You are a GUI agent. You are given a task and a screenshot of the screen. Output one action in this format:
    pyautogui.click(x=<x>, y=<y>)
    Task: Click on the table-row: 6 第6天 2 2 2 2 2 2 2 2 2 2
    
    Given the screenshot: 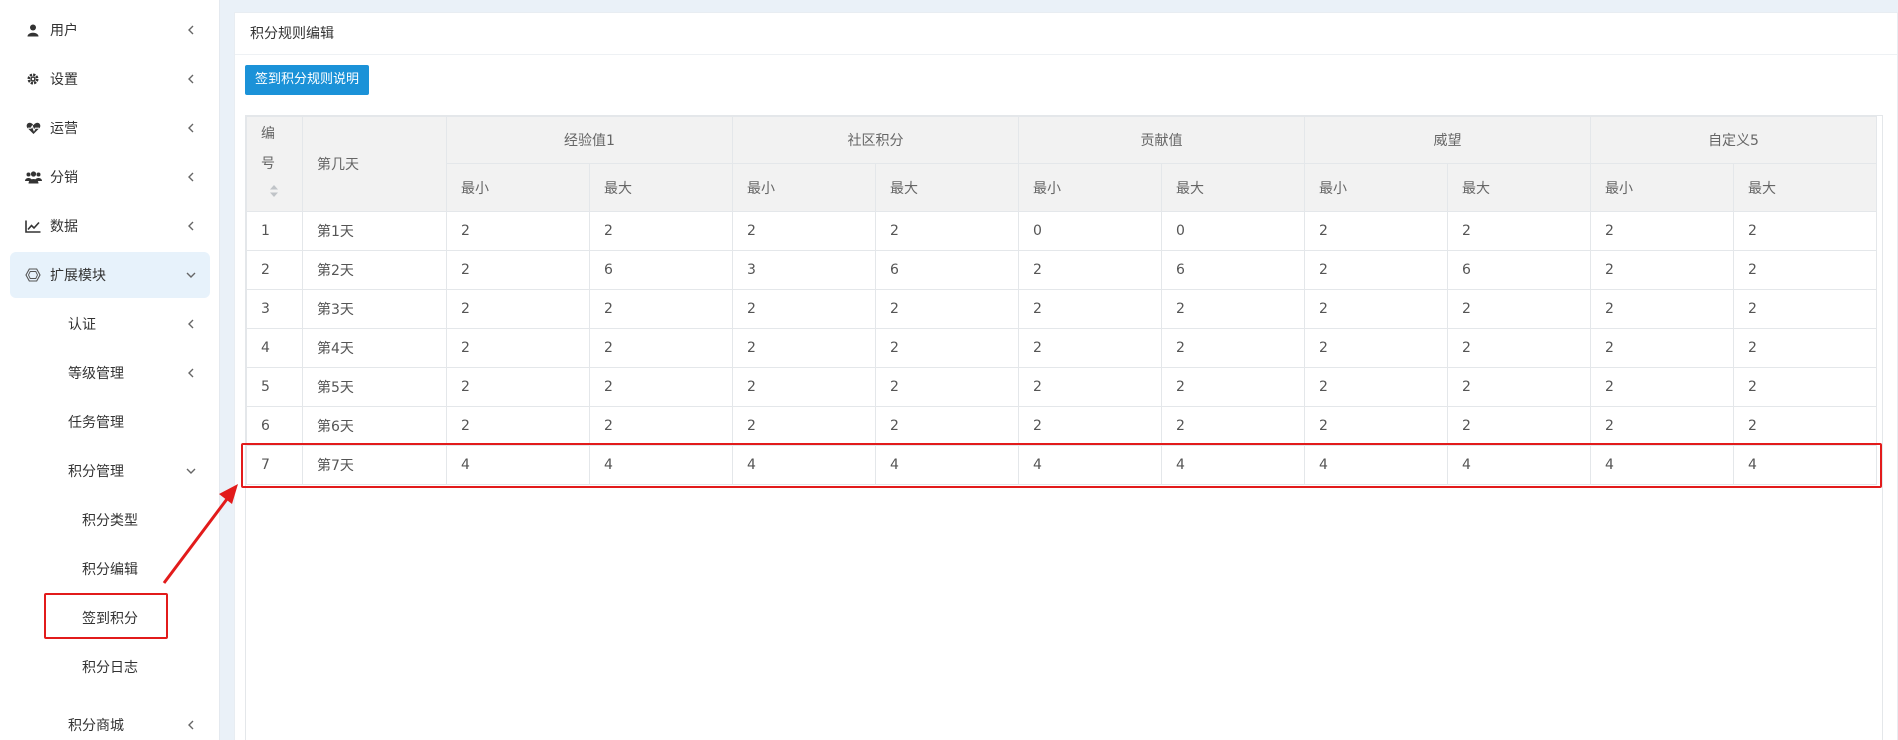 What is the action you would take?
    pyautogui.click(x=1062, y=426)
    